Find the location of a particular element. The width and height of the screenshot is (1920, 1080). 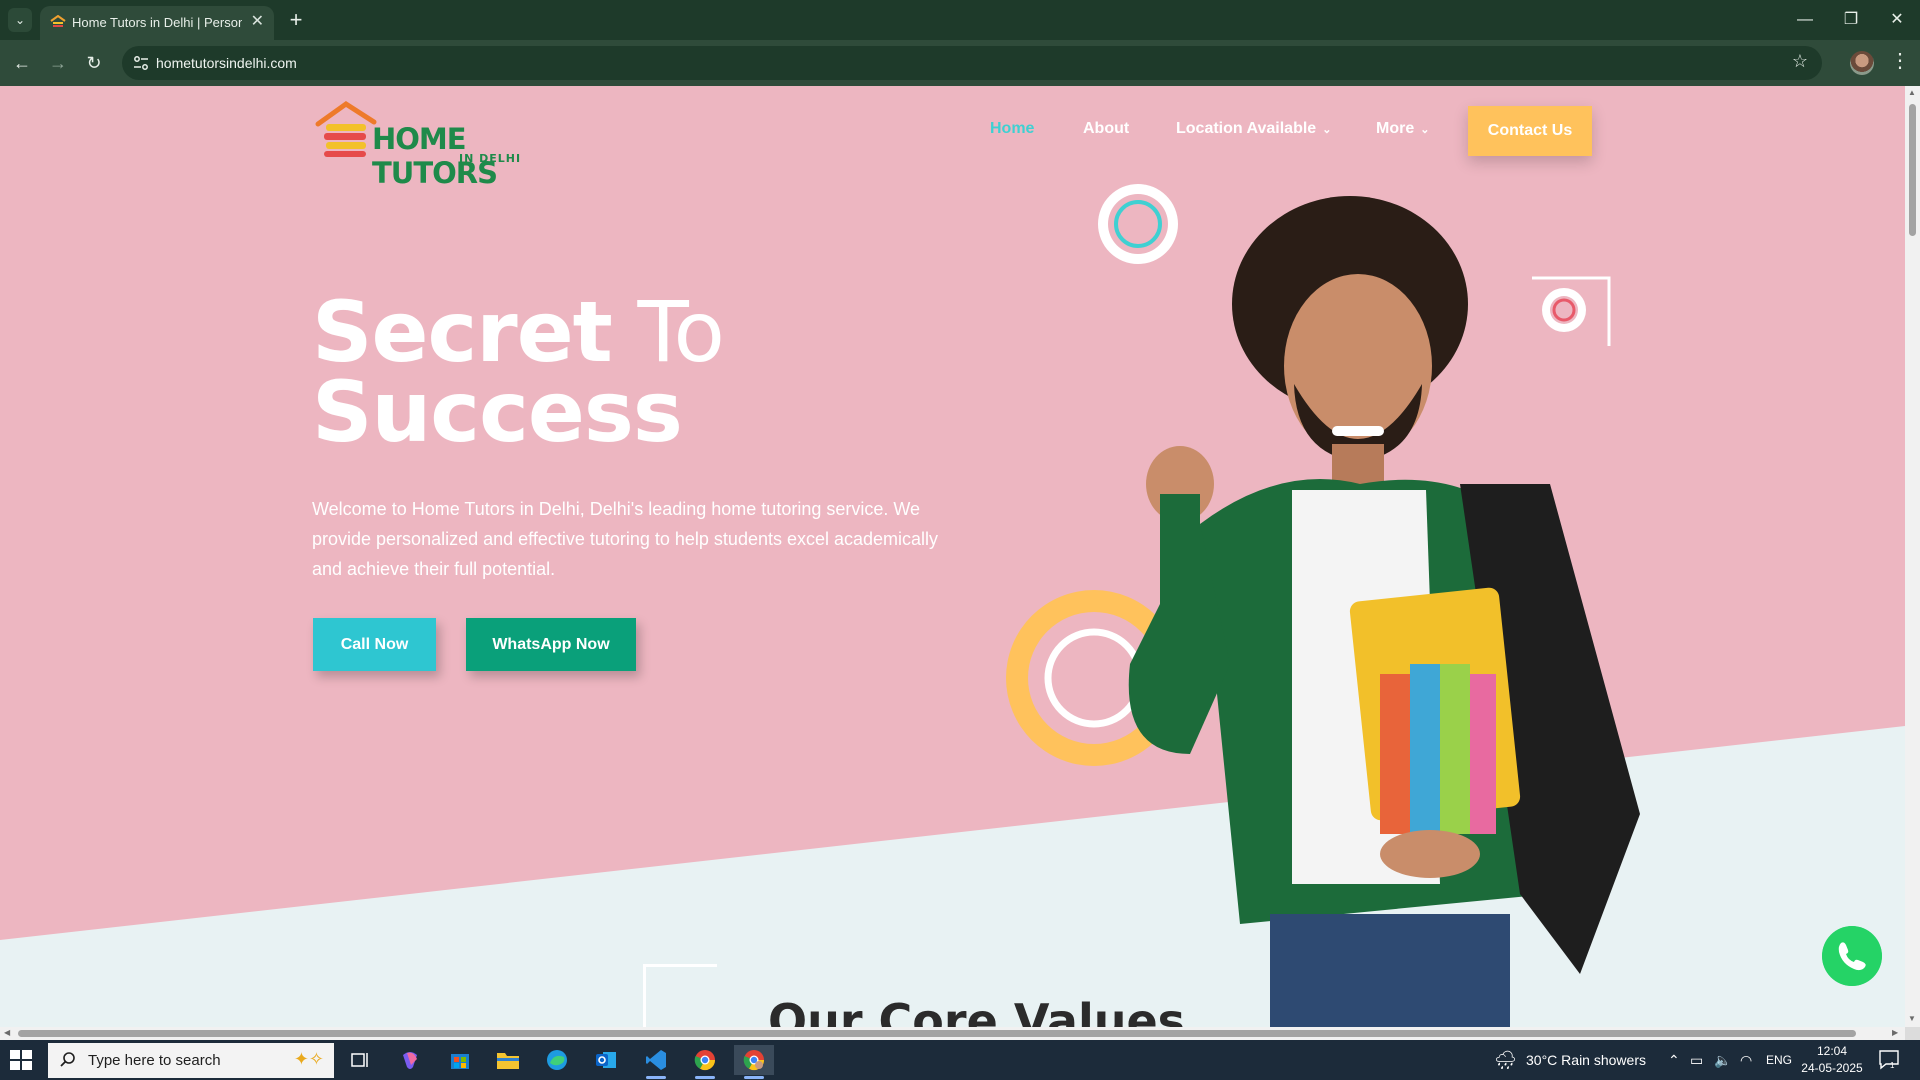

core-values-heading: Our Core Values is located at coordinates (977, 1010).